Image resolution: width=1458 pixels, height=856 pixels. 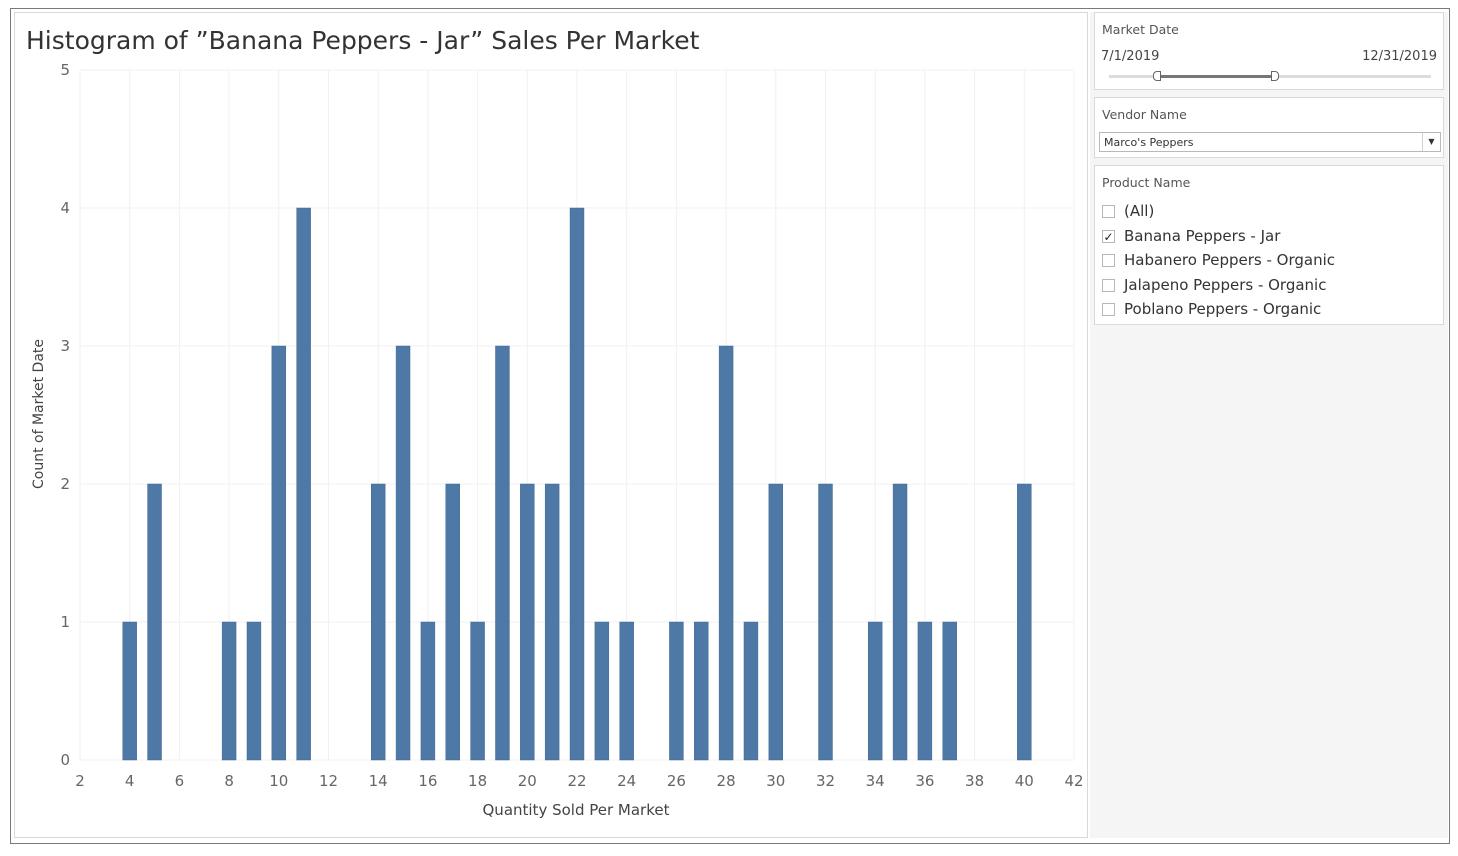 I want to click on x-tick-label: 24, so click(x=626, y=781).